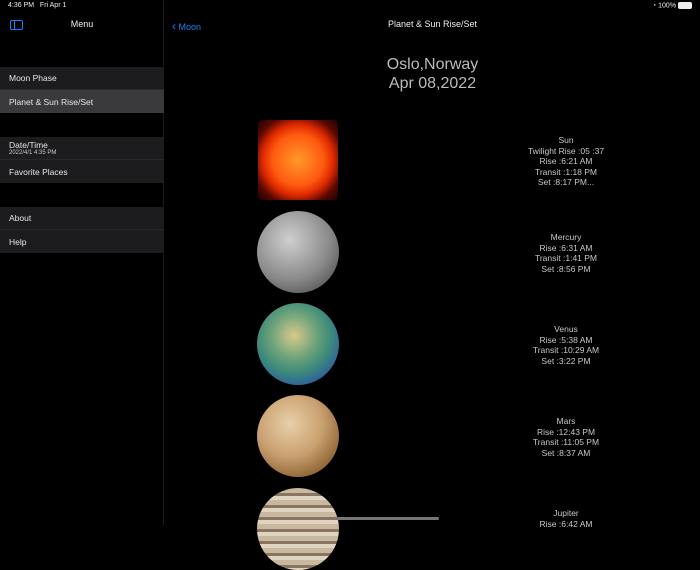  I want to click on menu-item-favorite-places: Favorite Places, so click(82, 171).